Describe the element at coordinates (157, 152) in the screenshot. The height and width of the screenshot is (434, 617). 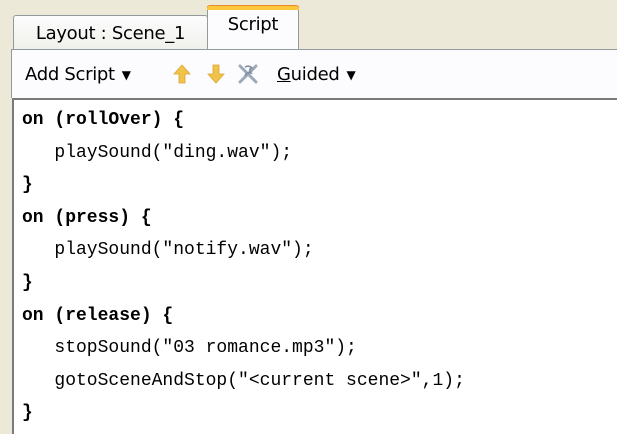
I see `code-line: playSound("ding.wav");` at that location.